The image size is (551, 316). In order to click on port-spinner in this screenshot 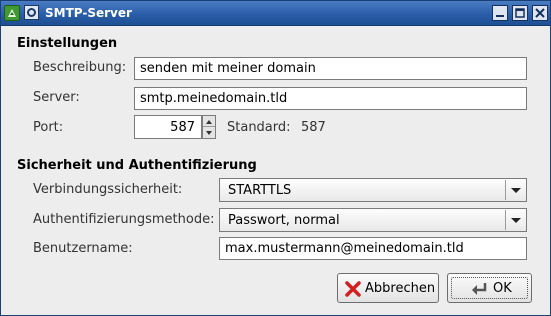, I will do `click(209, 127)`.